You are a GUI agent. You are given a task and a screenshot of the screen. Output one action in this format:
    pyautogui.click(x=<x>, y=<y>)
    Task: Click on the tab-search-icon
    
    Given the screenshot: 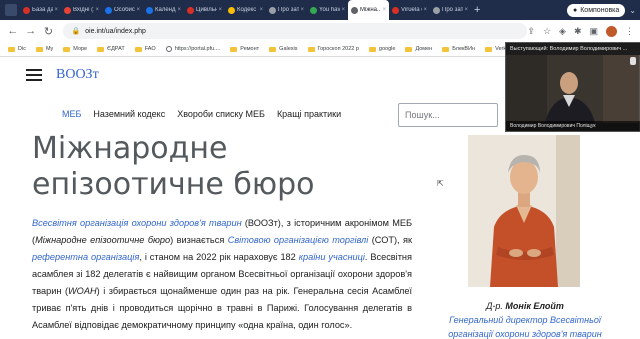 What is the action you would take?
    pyautogui.click(x=11, y=10)
    